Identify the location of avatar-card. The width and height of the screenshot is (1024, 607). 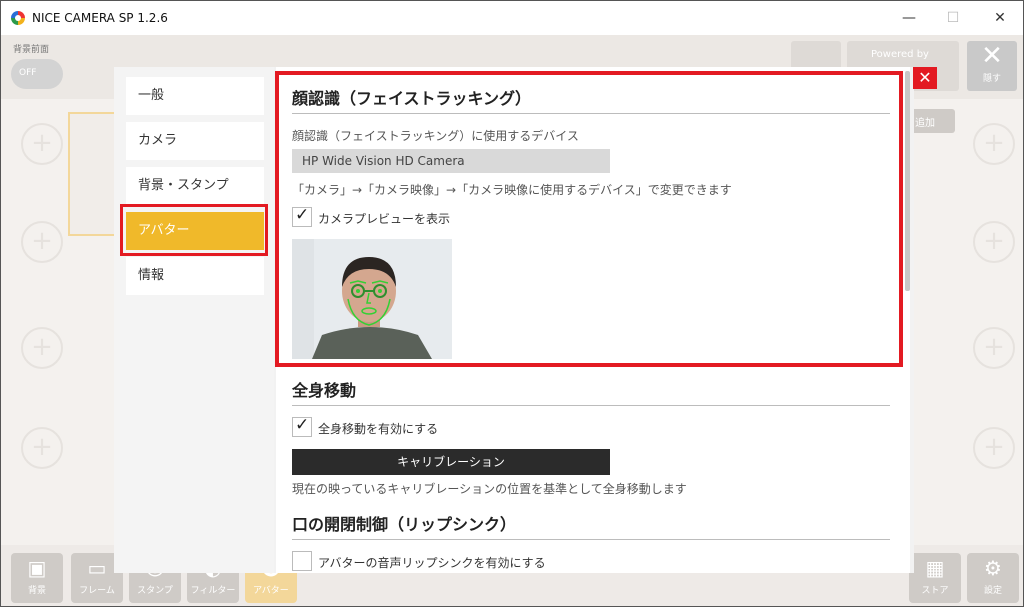
(92, 174).